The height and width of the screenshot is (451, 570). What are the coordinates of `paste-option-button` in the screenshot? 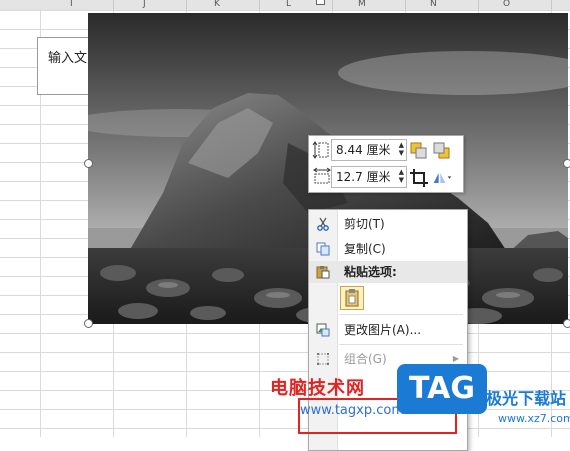 It's located at (352, 298).